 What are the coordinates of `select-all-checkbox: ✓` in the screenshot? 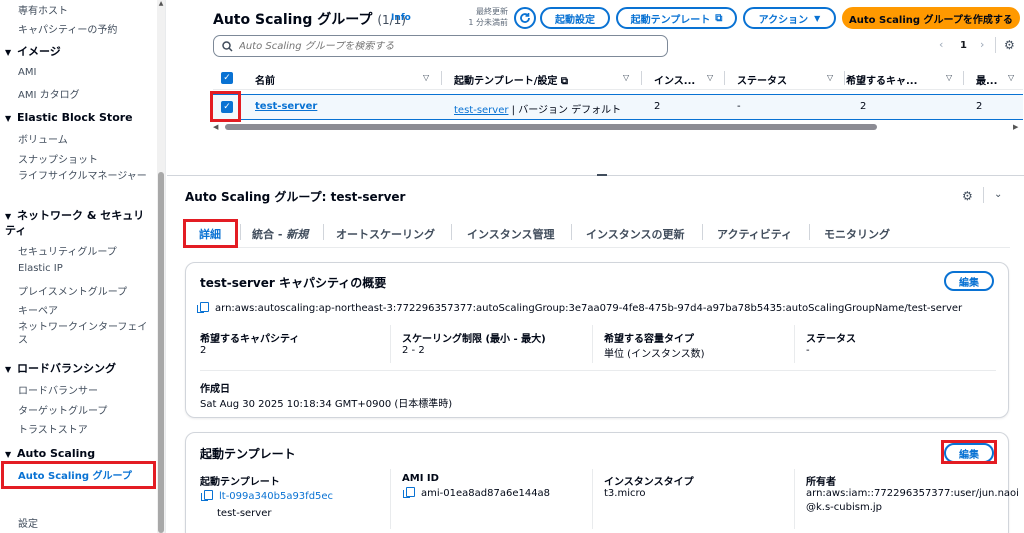 It's located at (227, 78).